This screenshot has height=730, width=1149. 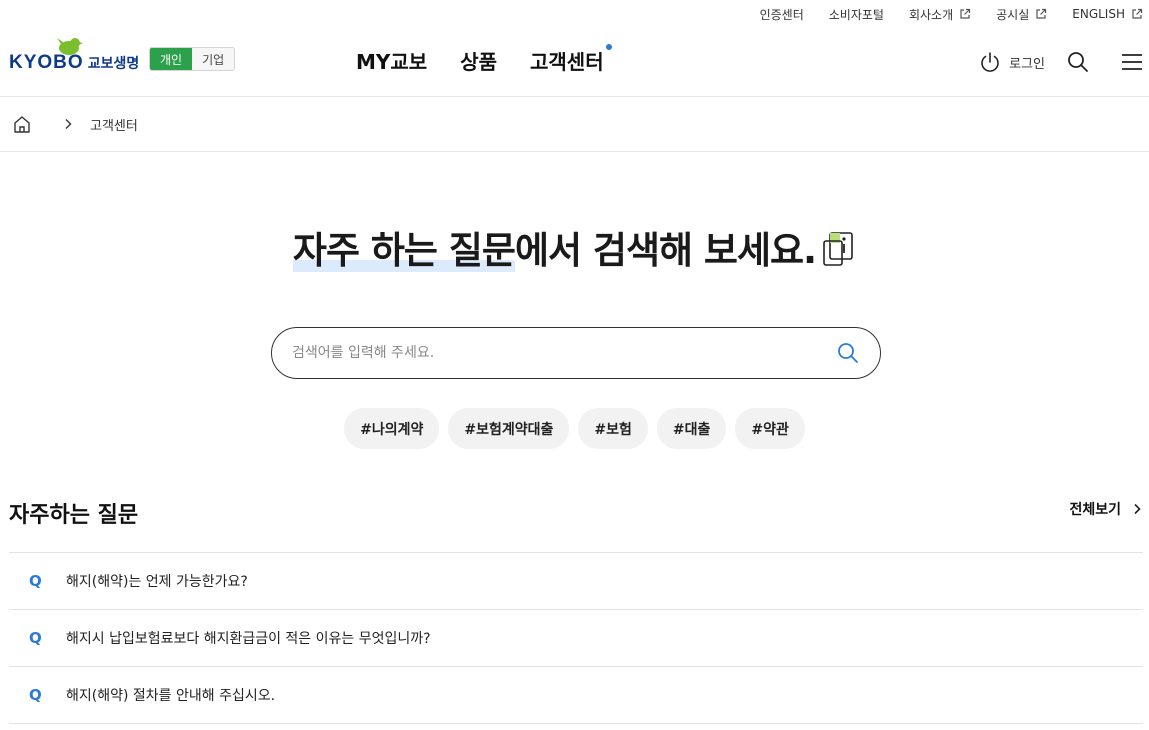 What do you see at coordinates (576, 581) in the screenshot?
I see `faq-item: Q 해지(해약)는 언제 가능한가요?` at bounding box center [576, 581].